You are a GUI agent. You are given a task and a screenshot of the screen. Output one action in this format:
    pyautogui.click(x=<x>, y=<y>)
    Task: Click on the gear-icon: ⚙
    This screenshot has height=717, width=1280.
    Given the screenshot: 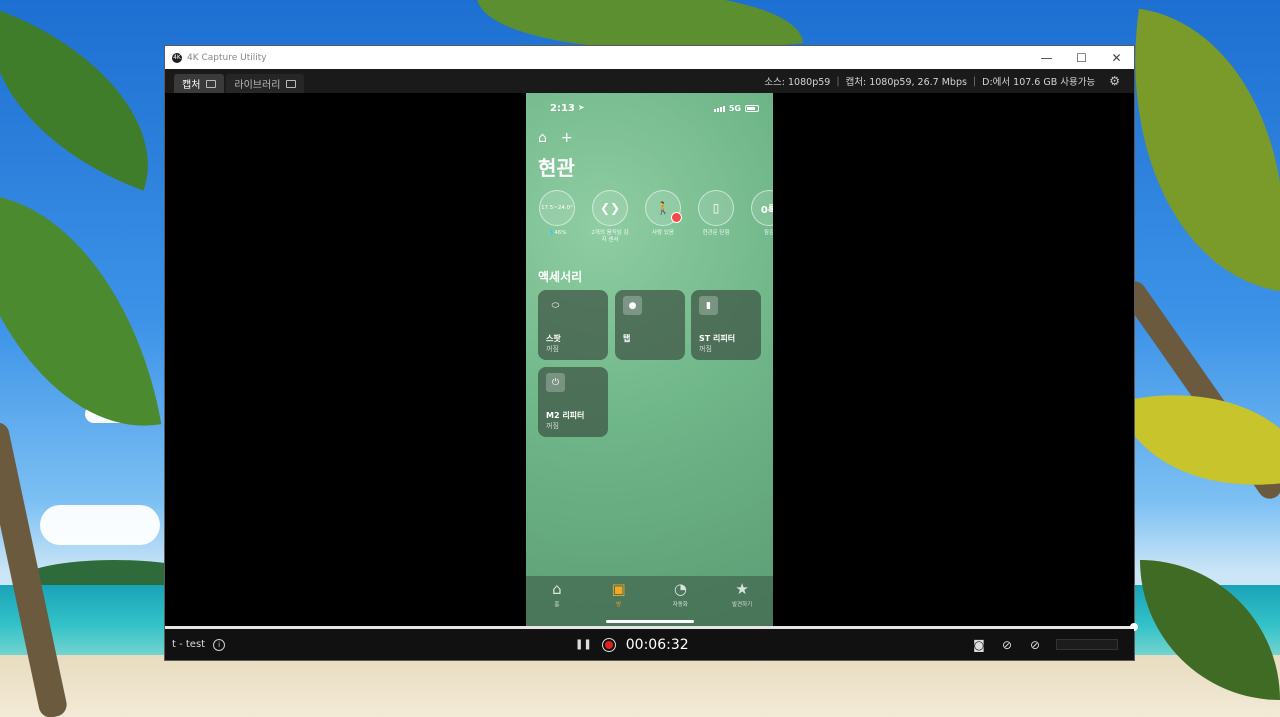 What is the action you would take?
    pyautogui.click(x=1114, y=81)
    